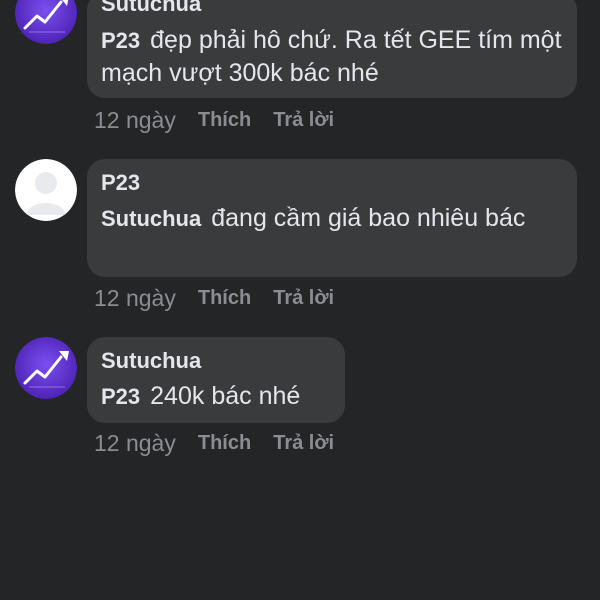  Describe the element at coordinates (225, 396) in the screenshot. I see `comment-message: 240k bác nhé` at that location.